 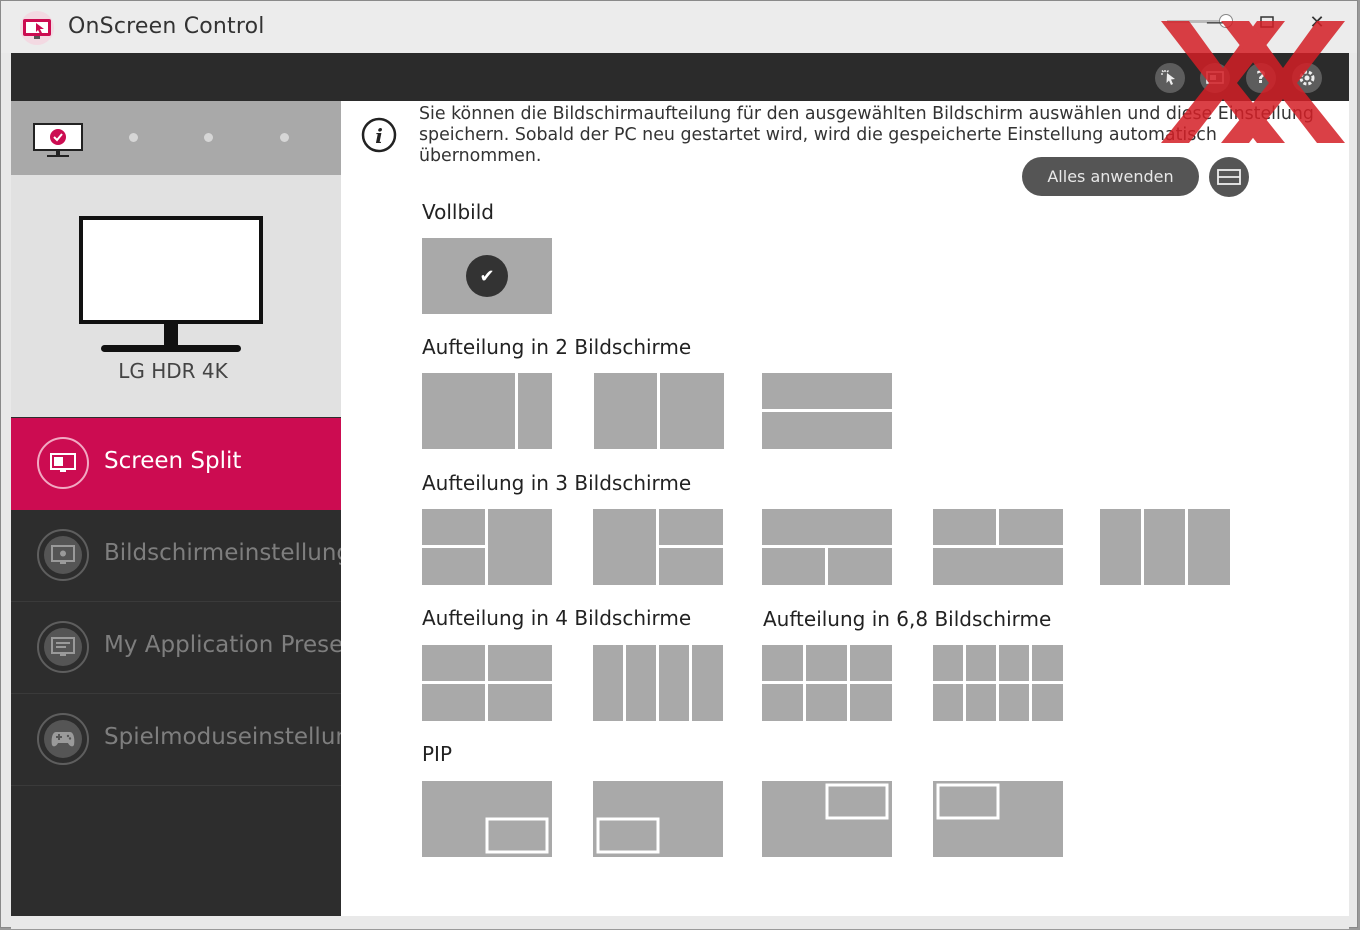 What do you see at coordinates (557, 483) in the screenshot?
I see `section-title-split3: Aufteilung in 3 Bildschirme` at bounding box center [557, 483].